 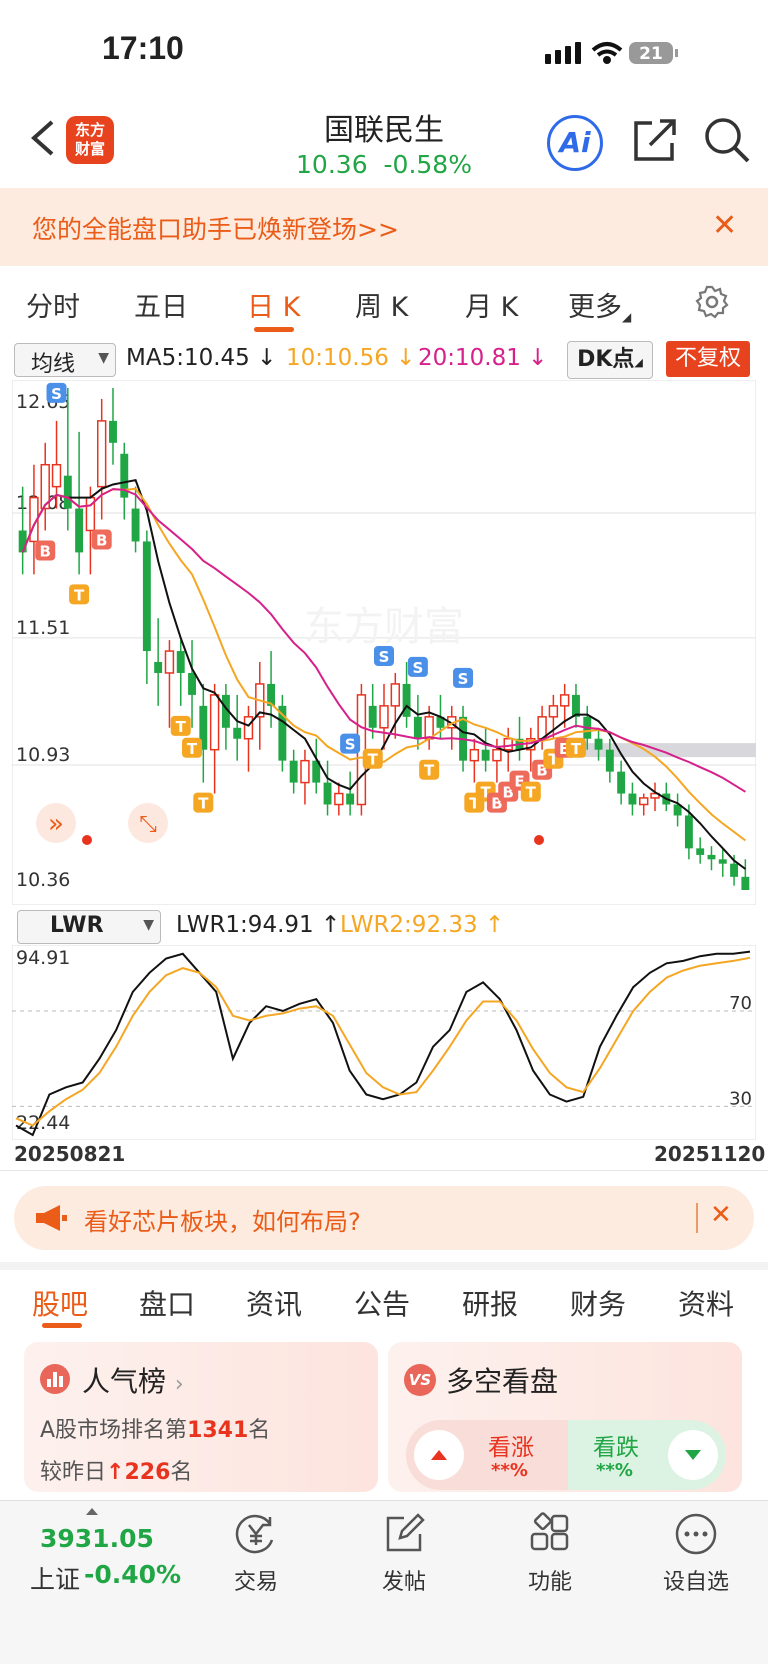 What do you see at coordinates (404, 1534) in the screenshot?
I see `edit-icon` at bounding box center [404, 1534].